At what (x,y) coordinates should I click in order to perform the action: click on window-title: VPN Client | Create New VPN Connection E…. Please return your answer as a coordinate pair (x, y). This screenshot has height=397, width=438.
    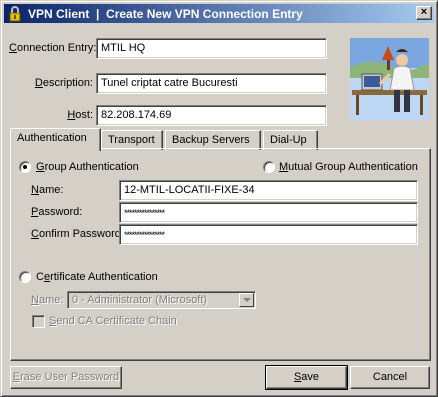
    Looking at the image, I should click on (165, 14).